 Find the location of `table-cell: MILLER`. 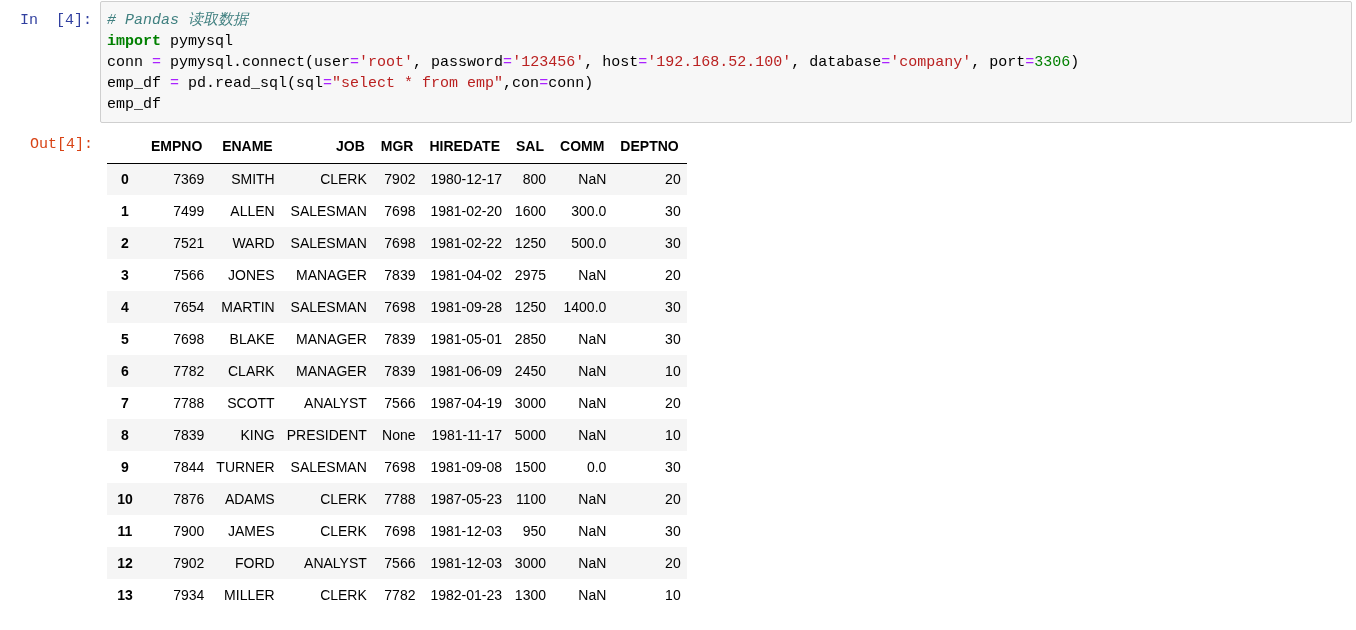

table-cell: MILLER is located at coordinates (245, 595).